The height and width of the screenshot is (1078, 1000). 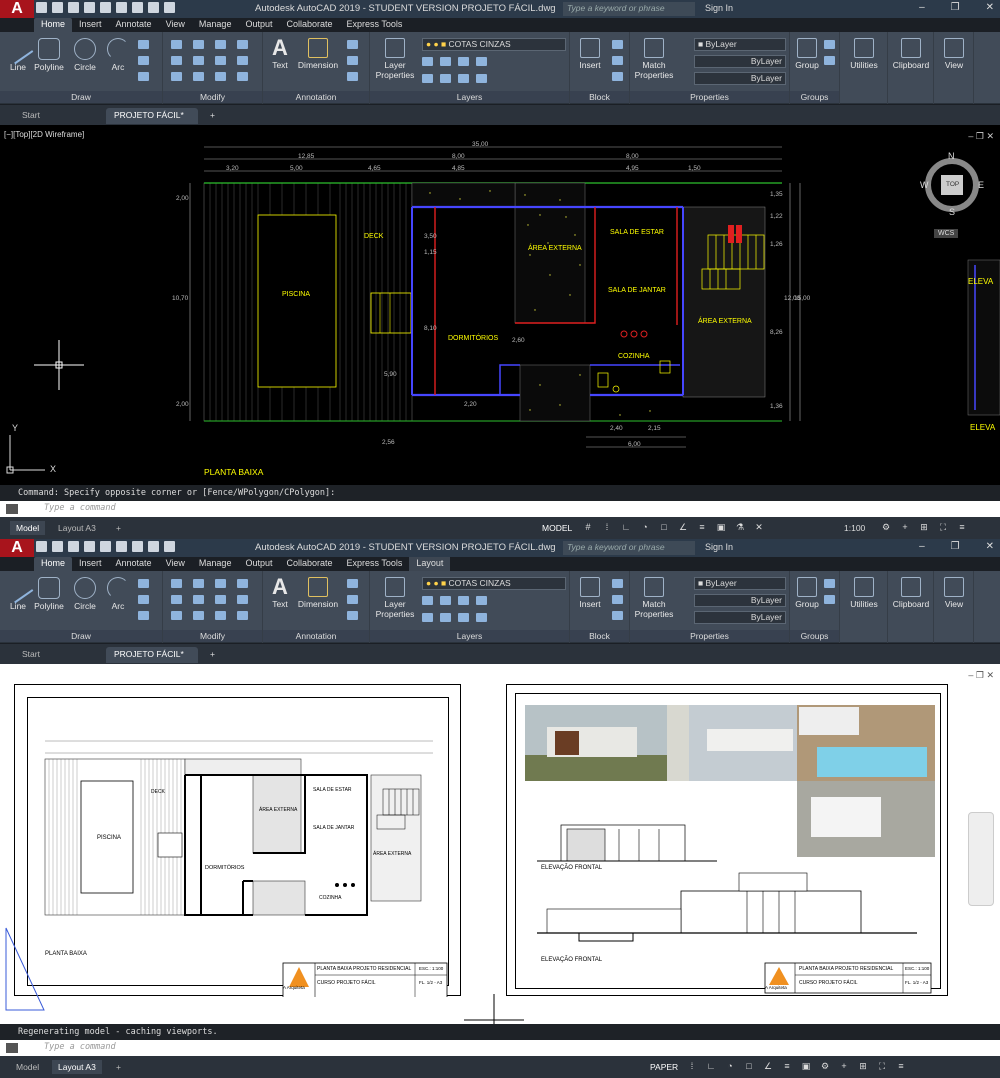 What do you see at coordinates (844, 1066) in the screenshot?
I see `plus-icon: +` at bounding box center [844, 1066].